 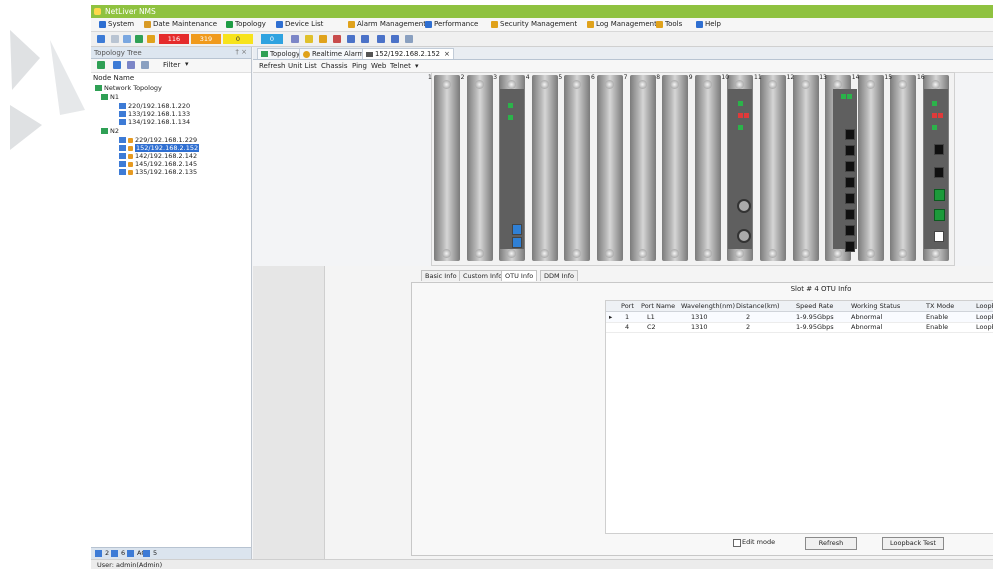 What do you see at coordinates (737, 543) in the screenshot?
I see `edit-mode-checkbox` at bounding box center [737, 543].